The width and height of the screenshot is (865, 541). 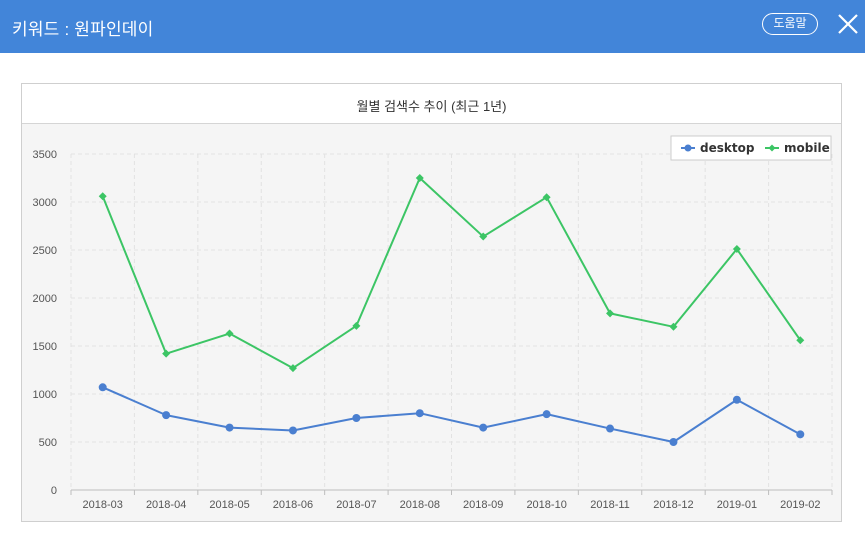 What do you see at coordinates (546, 505) in the screenshot?
I see `x-tick-label: 2018-10` at bounding box center [546, 505].